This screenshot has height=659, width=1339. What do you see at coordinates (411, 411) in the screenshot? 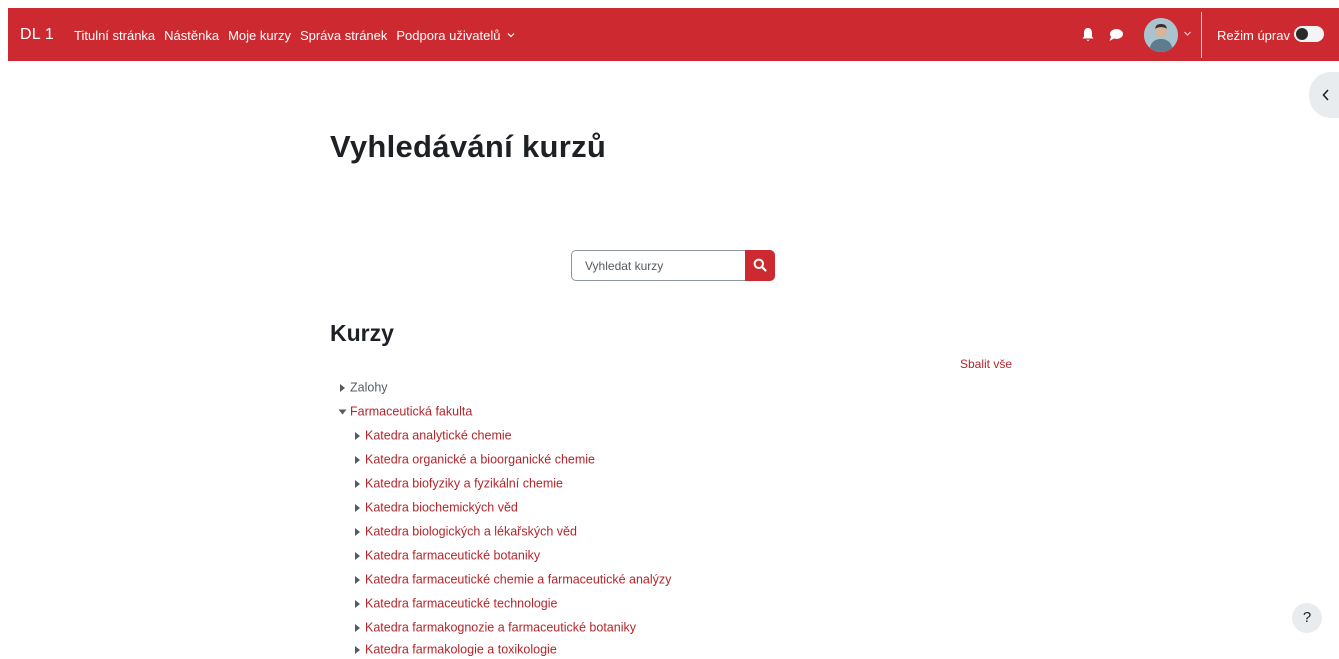
I see `category-label: Farmaceutická fakulta` at bounding box center [411, 411].